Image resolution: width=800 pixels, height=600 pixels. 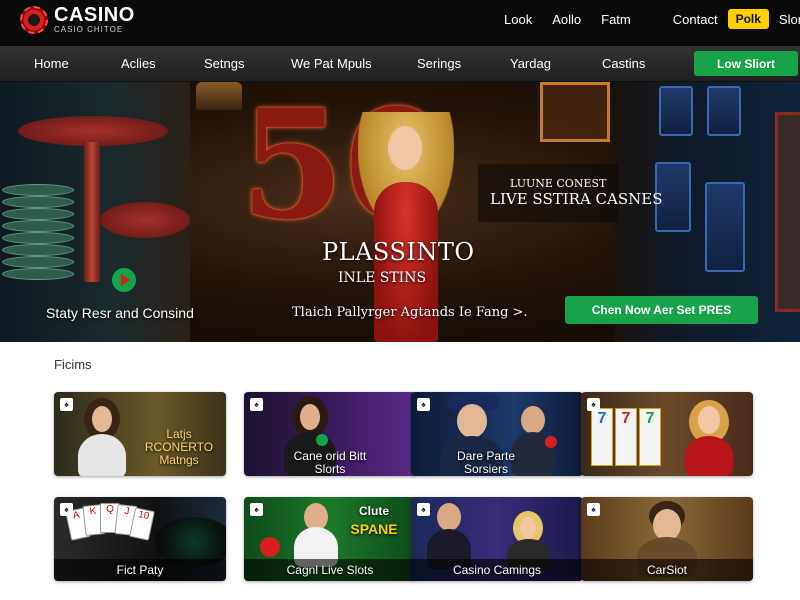 I want to click on card-label: Fict Paty, so click(x=140, y=570).